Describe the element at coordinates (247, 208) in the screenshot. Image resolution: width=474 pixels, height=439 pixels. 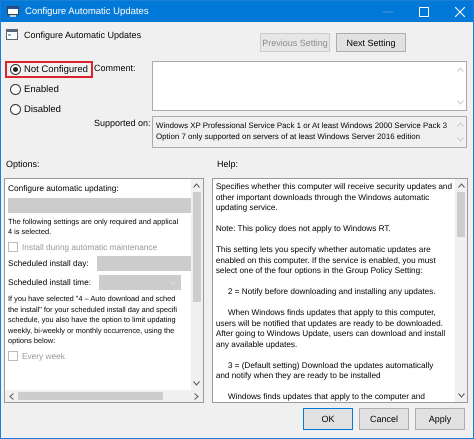
I see `help-text: updating service.` at that location.